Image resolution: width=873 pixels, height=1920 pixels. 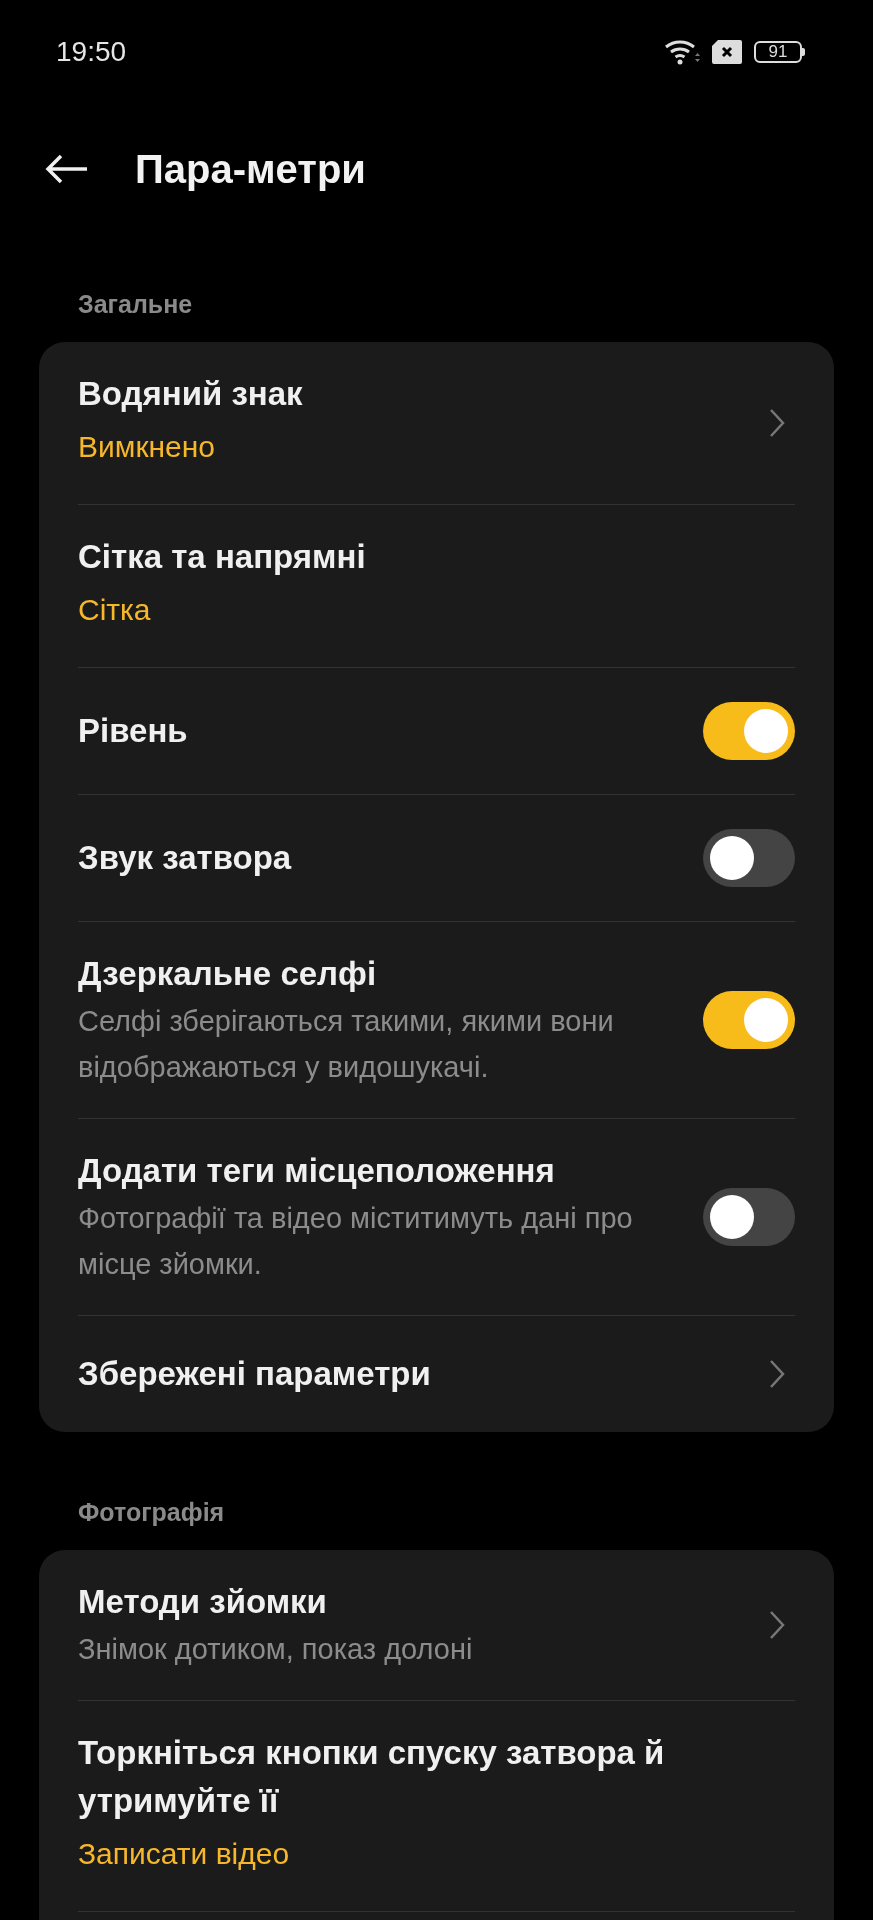 What do you see at coordinates (147, 447) in the screenshot?
I see `setting-value: Вимкнено` at bounding box center [147, 447].